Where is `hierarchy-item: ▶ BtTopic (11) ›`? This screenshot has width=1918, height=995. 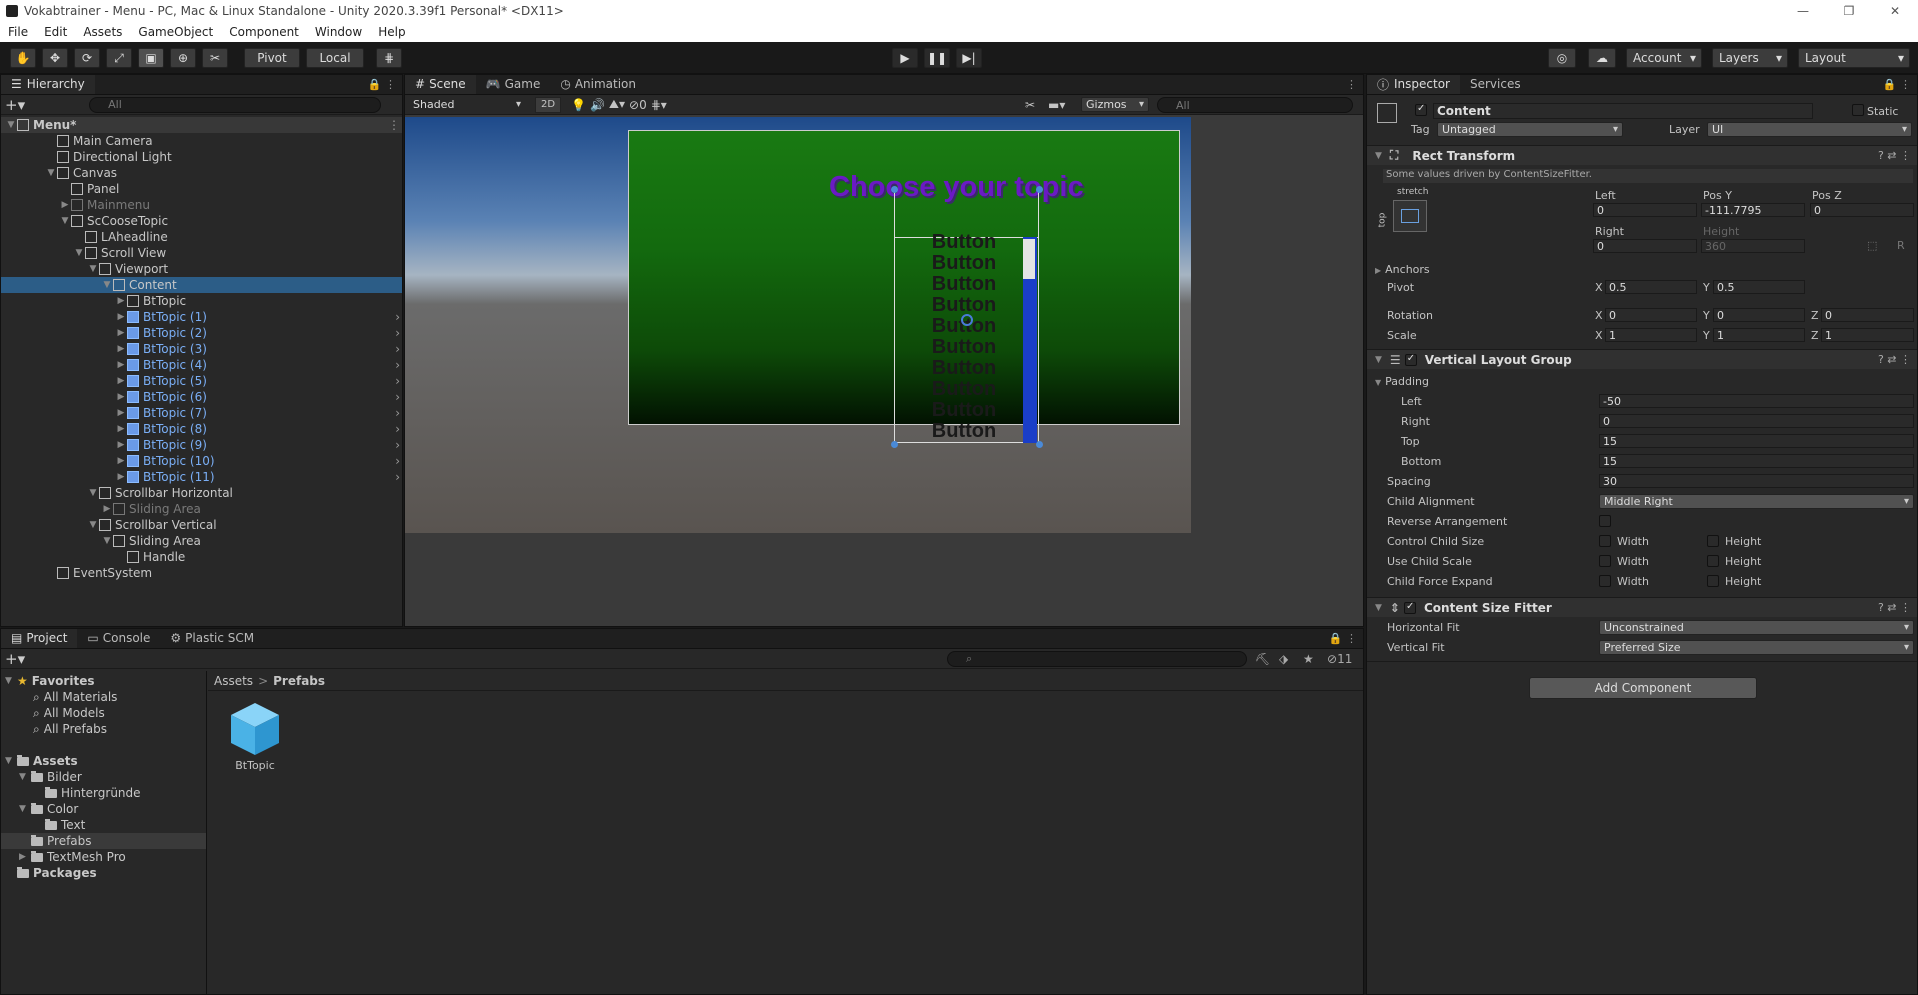 hierarchy-item: ▶ BtTopic (11) › is located at coordinates (201, 477).